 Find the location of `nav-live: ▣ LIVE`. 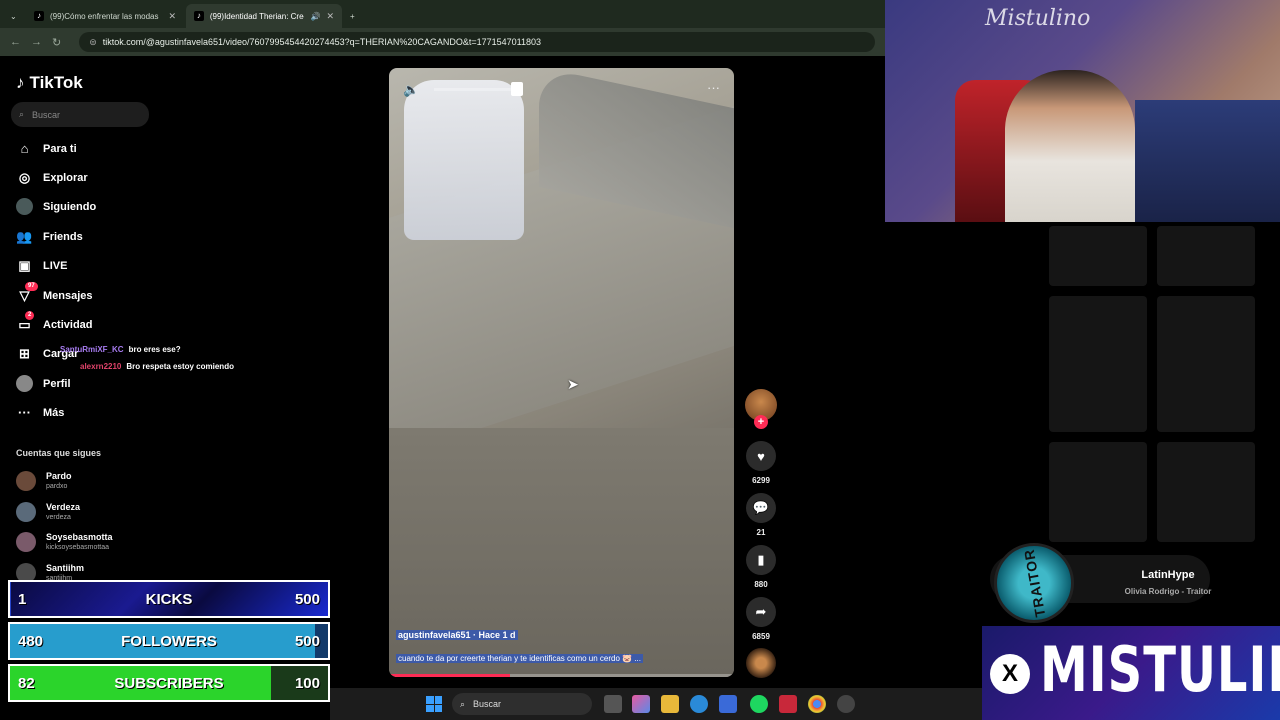

nav-live: ▣ LIVE is located at coordinates (41, 265).